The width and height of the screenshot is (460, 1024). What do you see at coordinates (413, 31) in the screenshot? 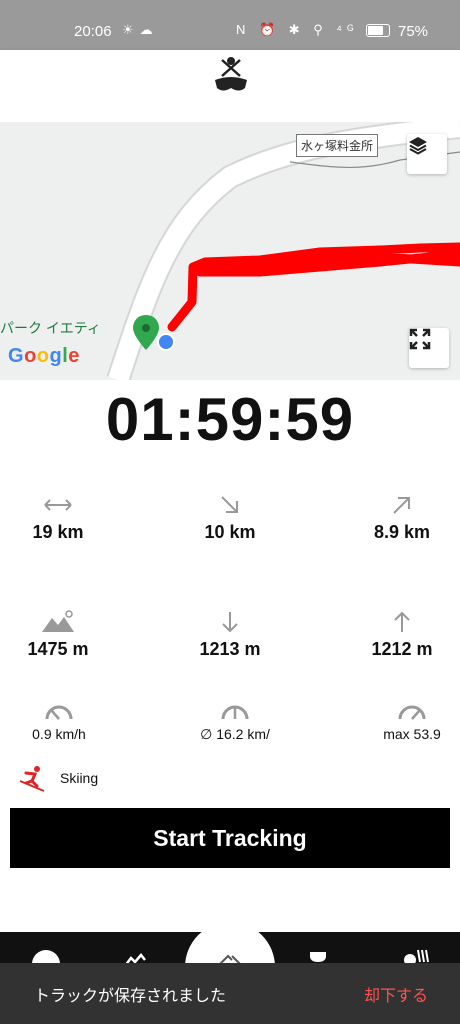
I see `battery-percent: 75%` at bounding box center [413, 31].